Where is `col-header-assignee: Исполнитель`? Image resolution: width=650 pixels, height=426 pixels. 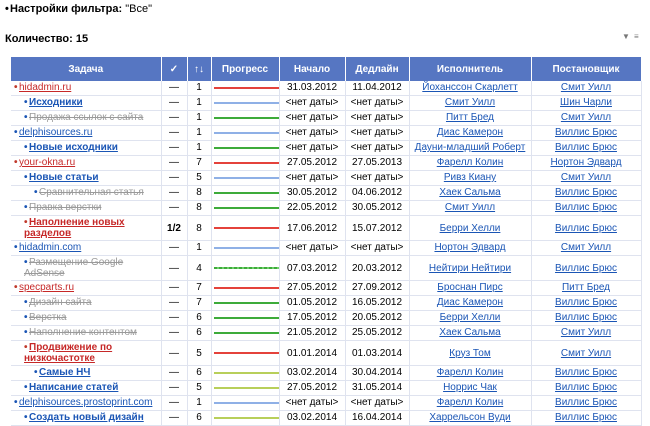 col-header-assignee: Исполнитель is located at coordinates (470, 69).